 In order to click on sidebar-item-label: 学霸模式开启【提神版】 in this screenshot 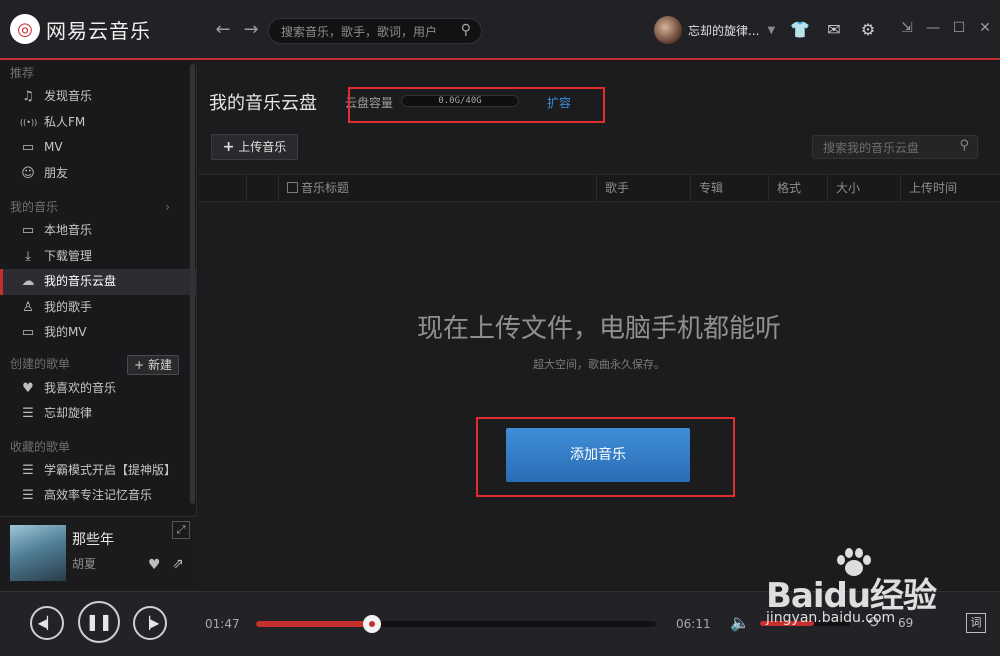, I will do `click(110, 469)`.